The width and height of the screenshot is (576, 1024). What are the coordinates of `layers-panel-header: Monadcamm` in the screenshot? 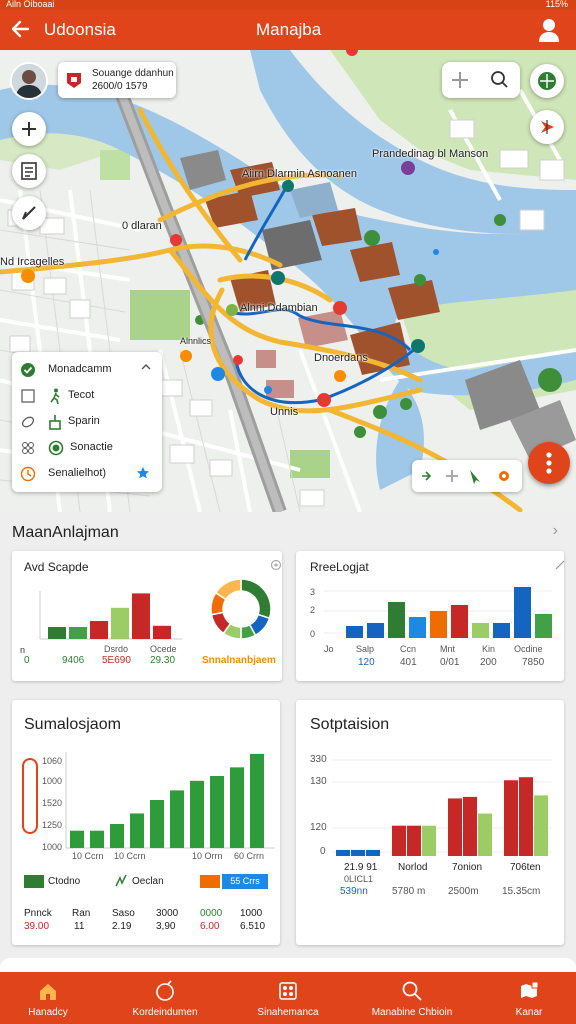 It's located at (87, 370).